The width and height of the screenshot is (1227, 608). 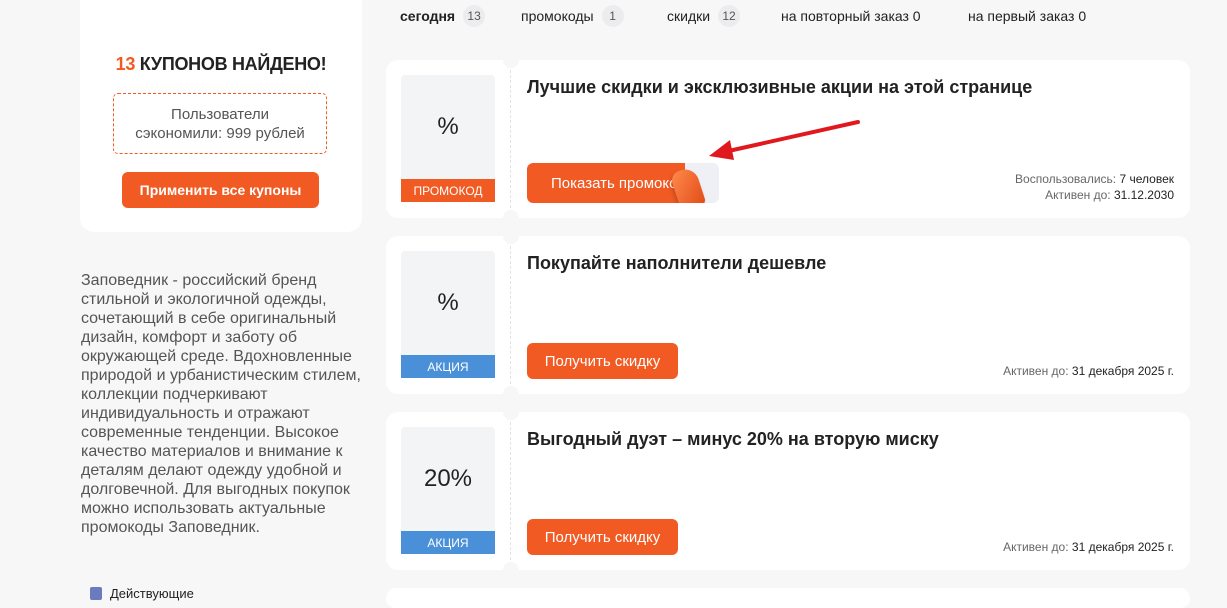 I want to click on box-icon, so click(x=96, y=593).